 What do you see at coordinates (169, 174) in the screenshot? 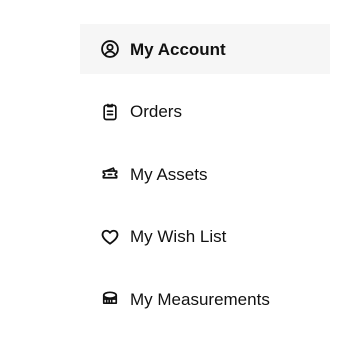
I see `menu-item-label: My Assets` at bounding box center [169, 174].